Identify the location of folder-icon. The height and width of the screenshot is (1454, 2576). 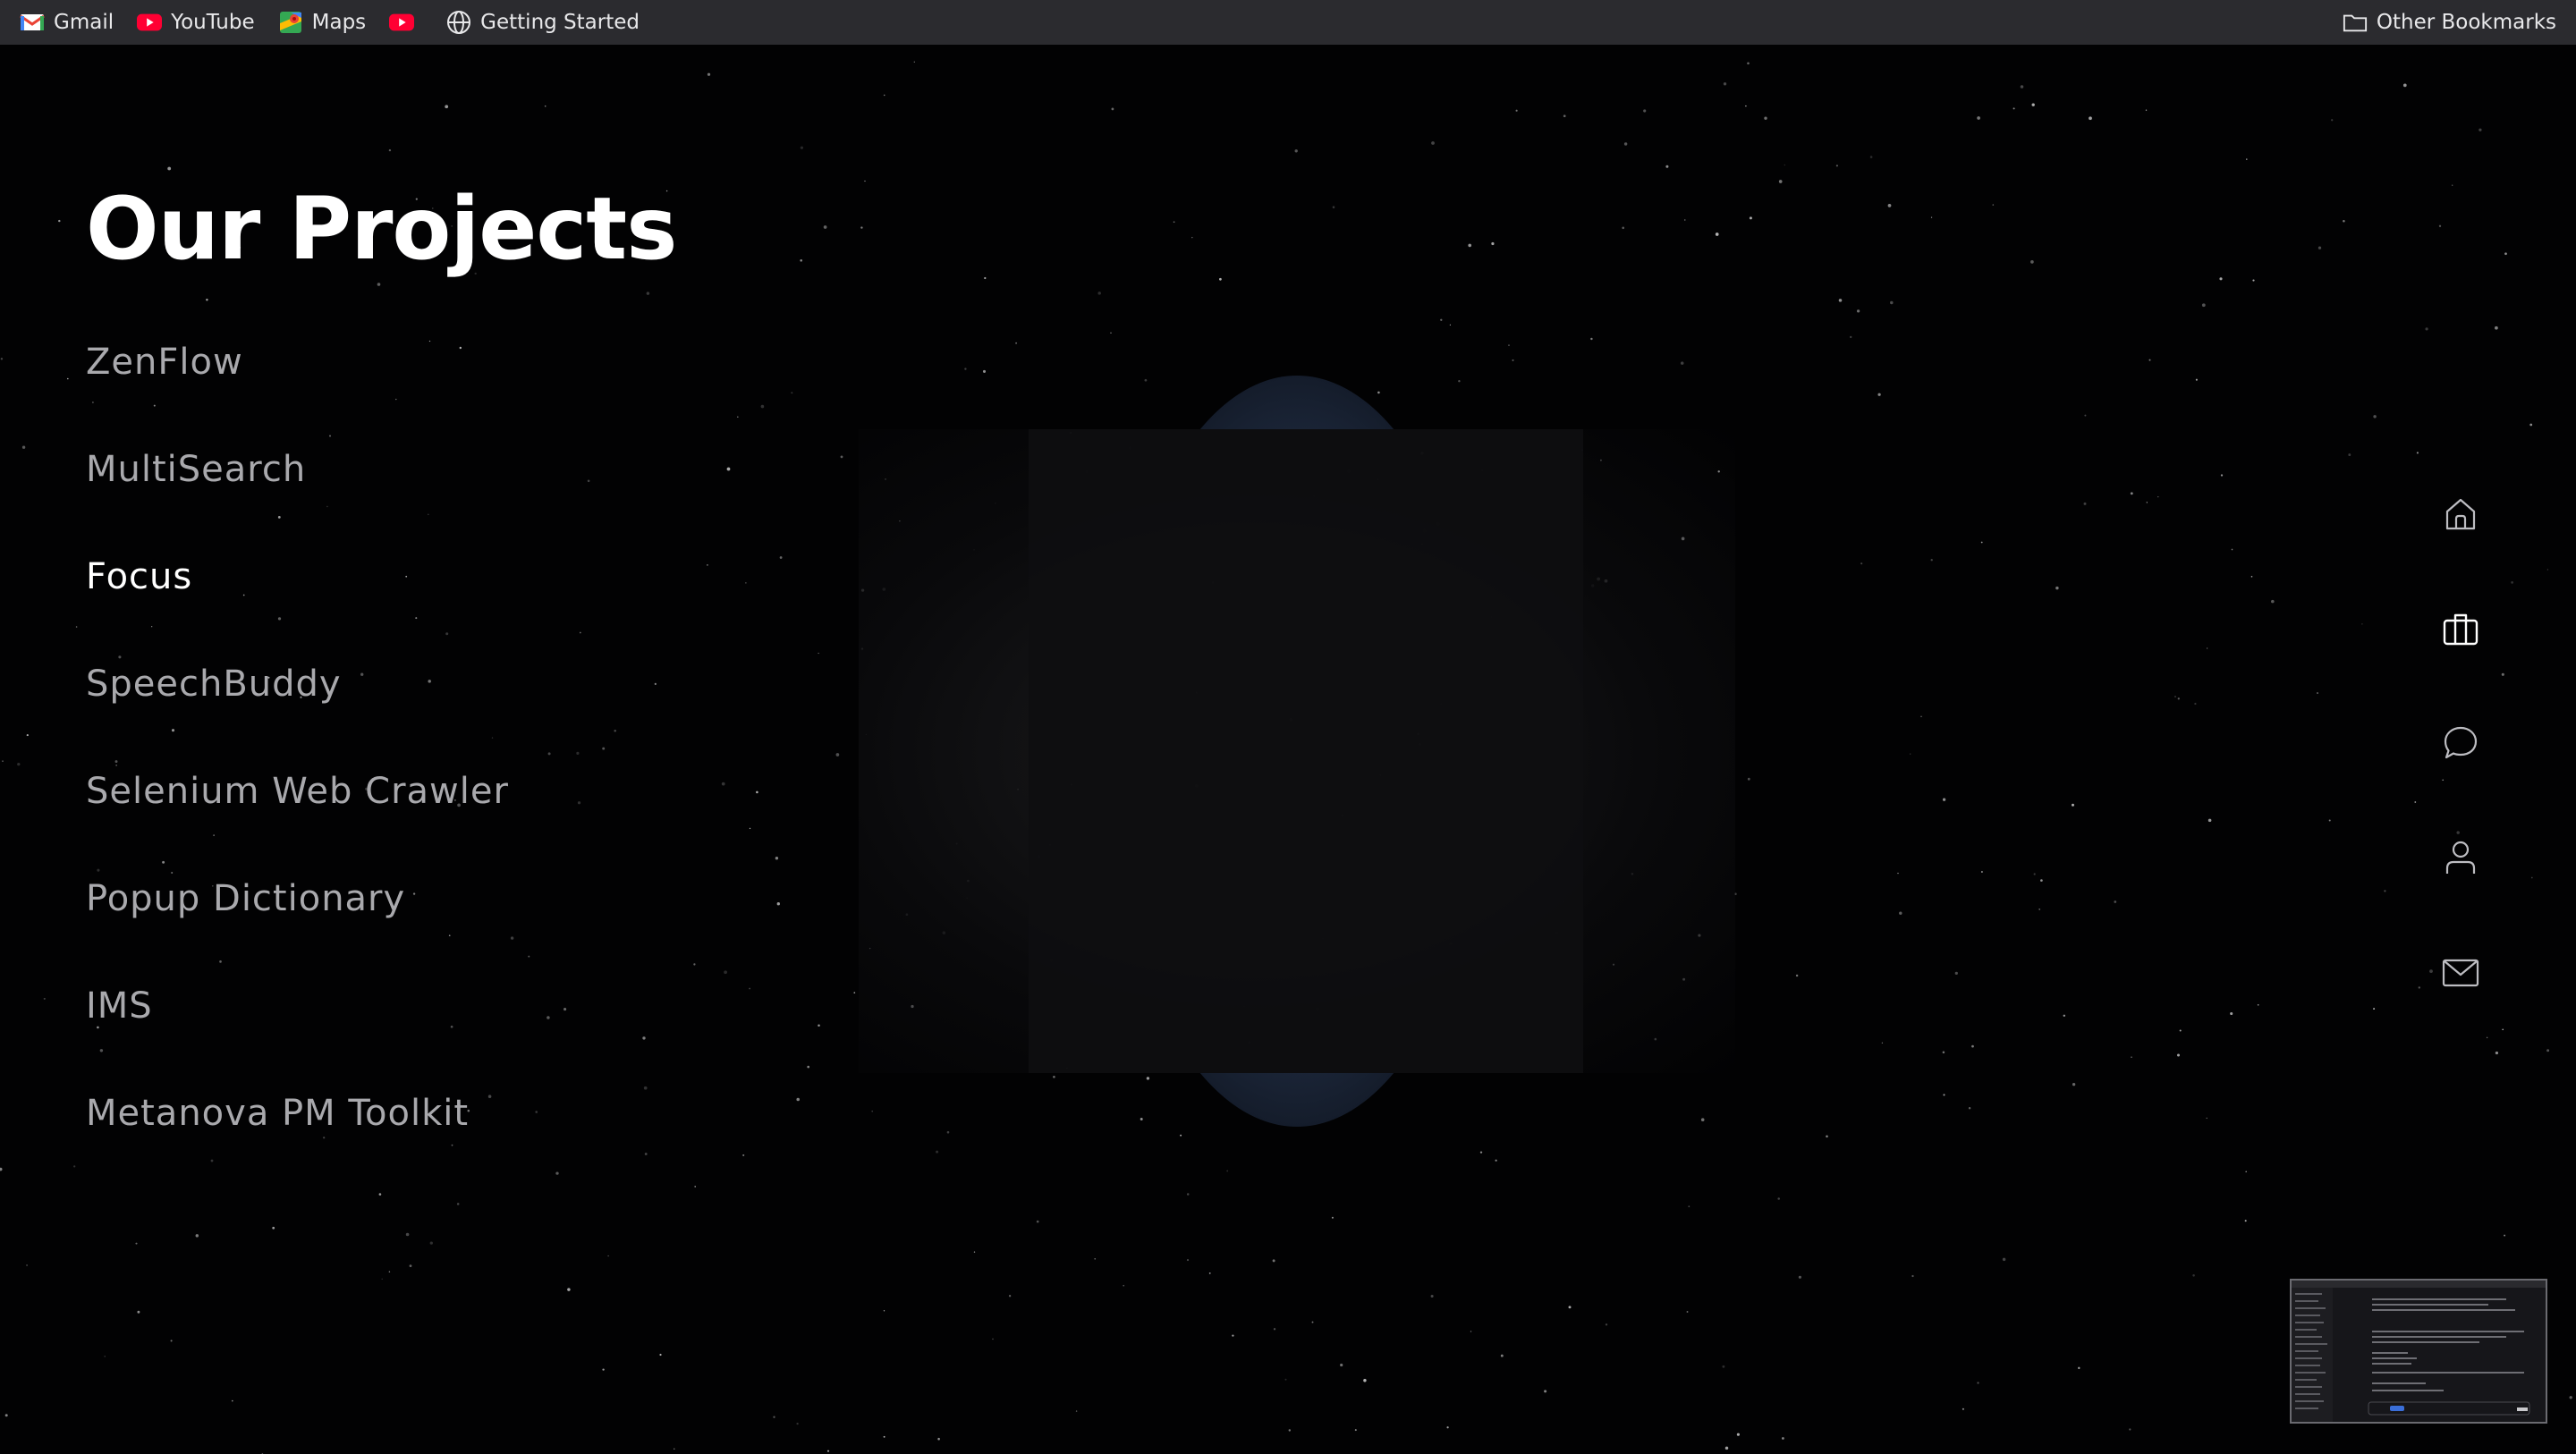
(2355, 22).